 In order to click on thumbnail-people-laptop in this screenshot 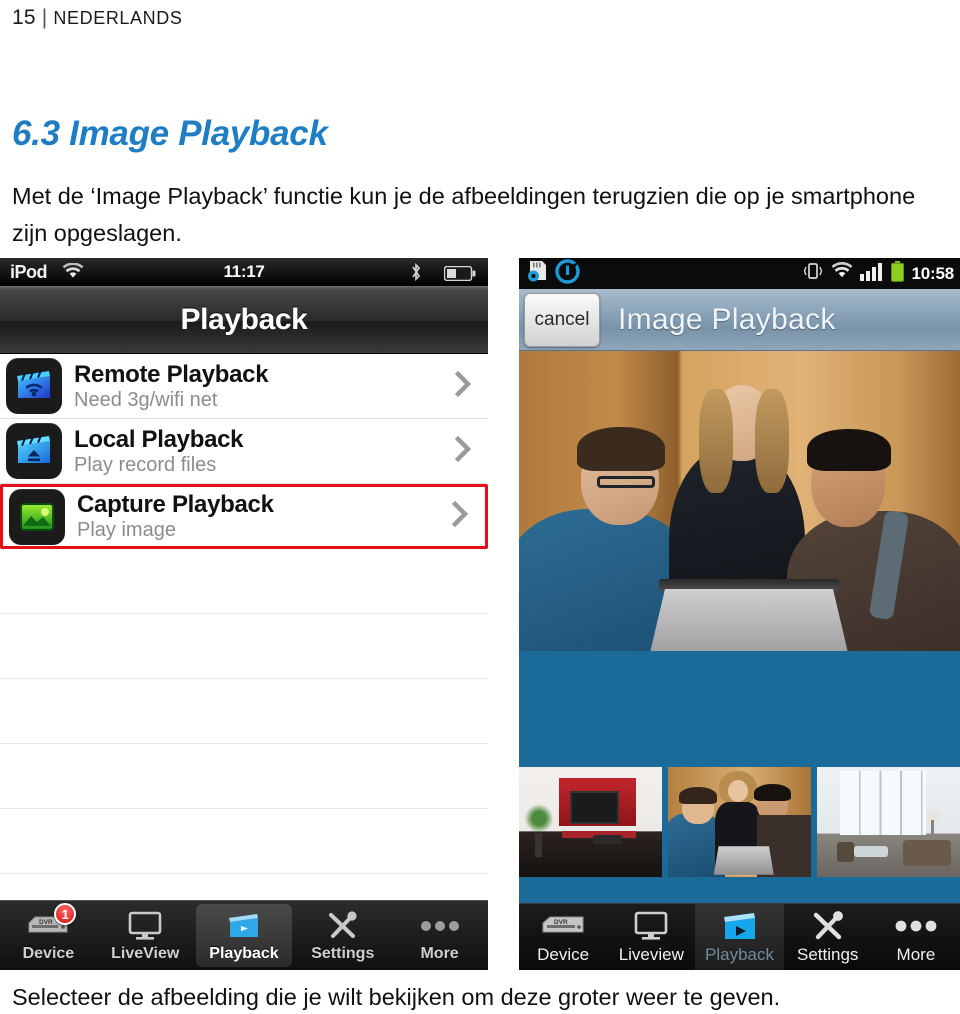, I will do `click(739, 822)`.